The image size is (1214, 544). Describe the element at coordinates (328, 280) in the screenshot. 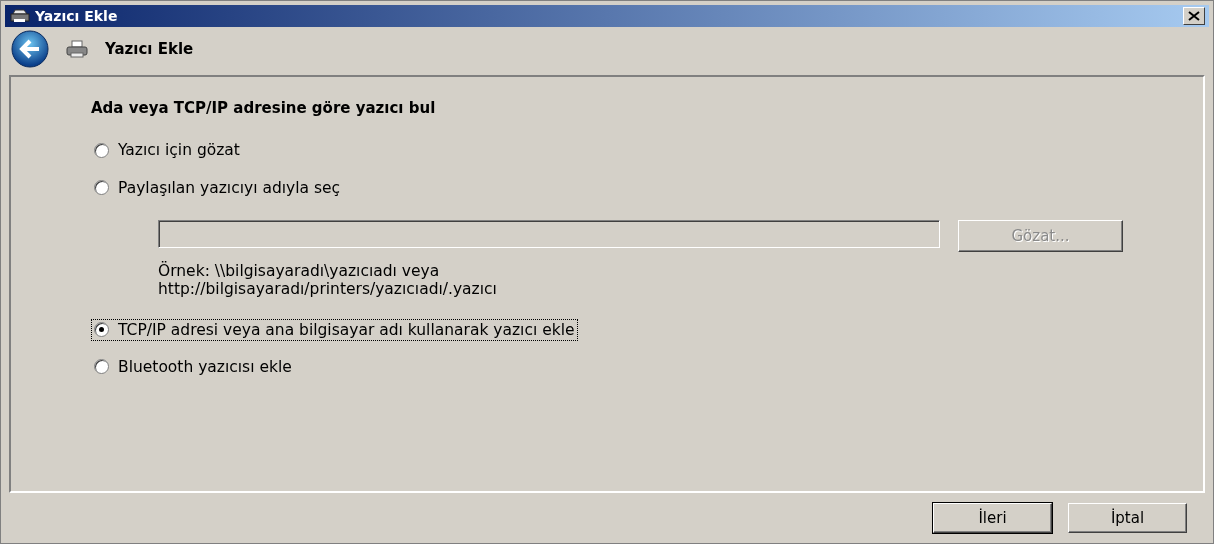

I see `example-text: Örnek: \\bilgisayaradı\yazıcıadı veya http://bilgisayaradı/printers/yazıcıadı/.yazıcı` at that location.